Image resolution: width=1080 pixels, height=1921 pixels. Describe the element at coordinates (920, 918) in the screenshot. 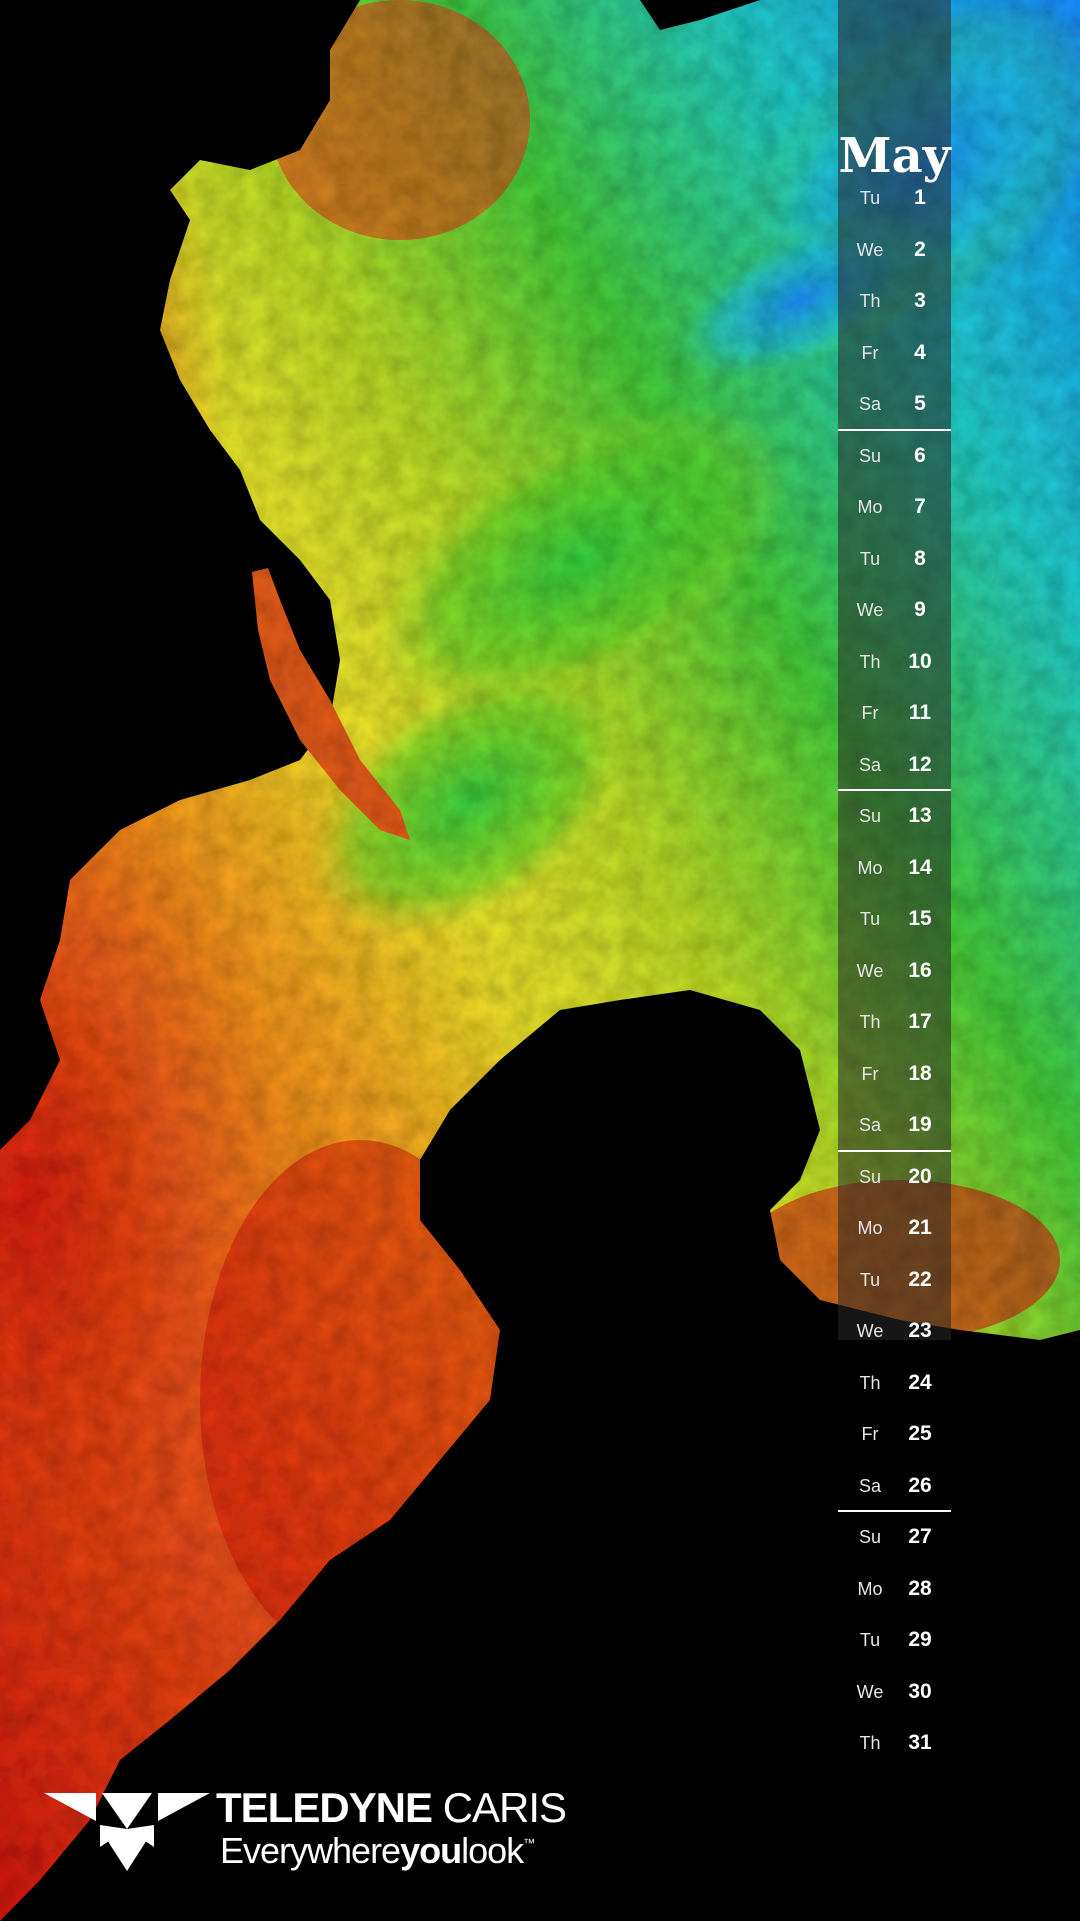

I see `day-number: 15` at that location.